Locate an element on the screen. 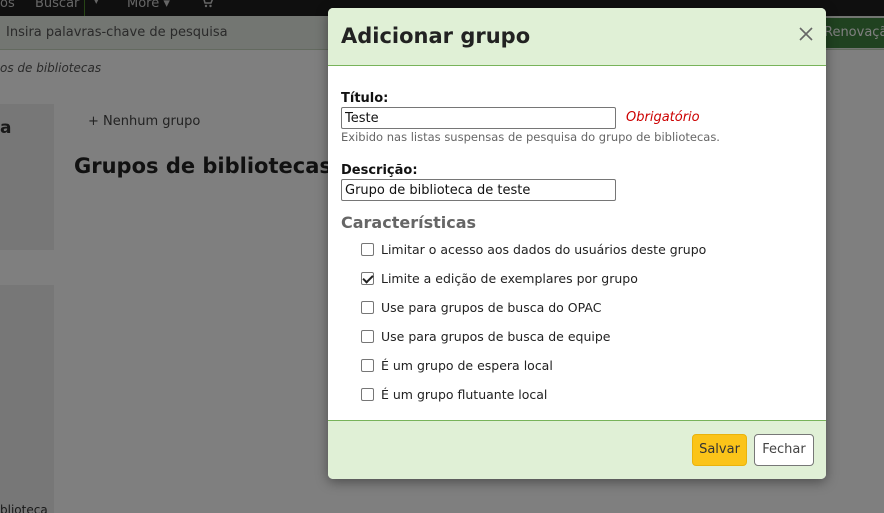 This screenshot has width=884, height=513. modal-footer: Salvar Fechar is located at coordinates (577, 449).